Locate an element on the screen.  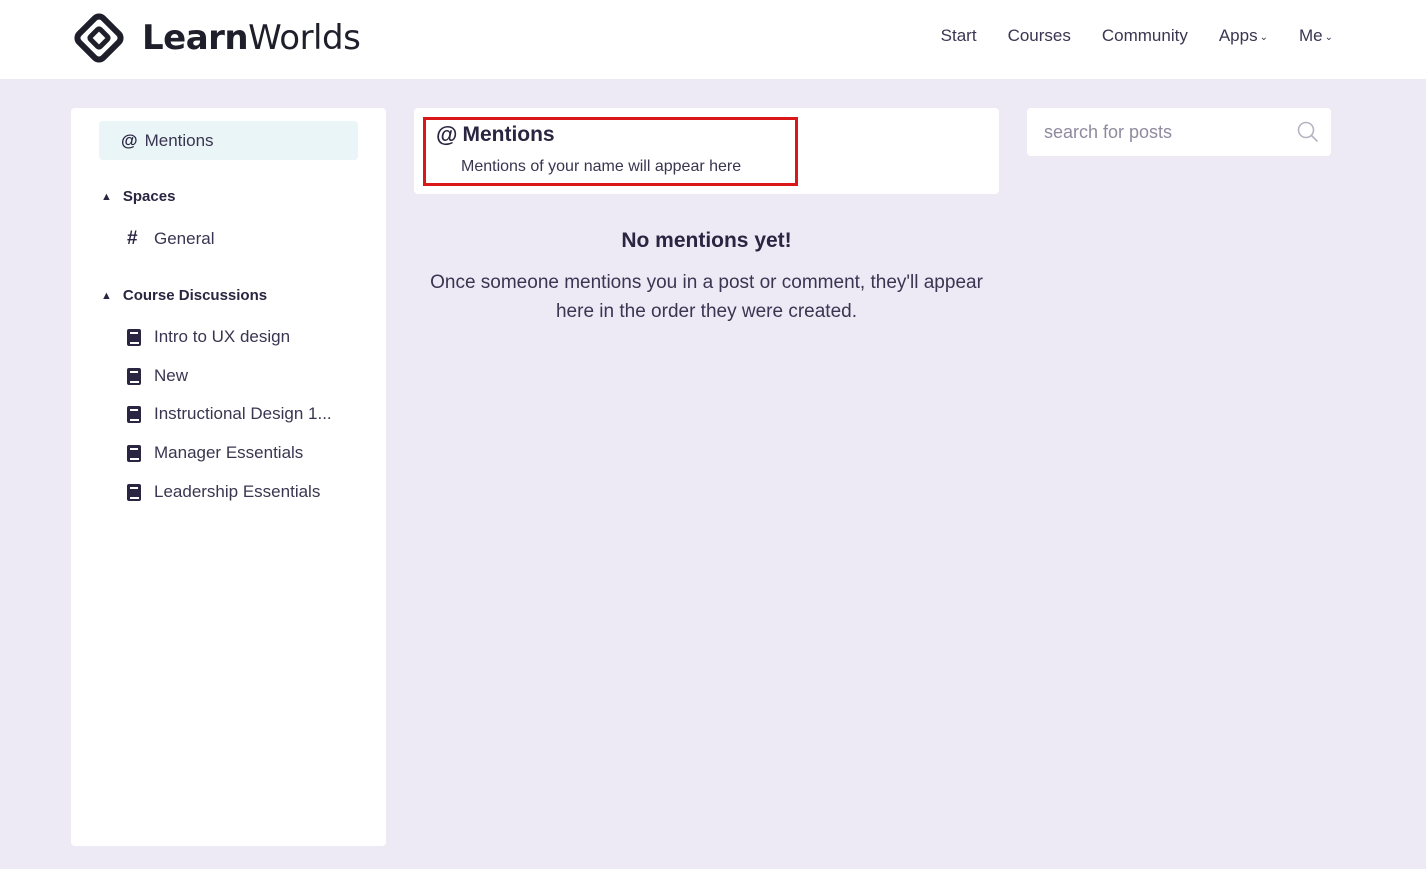
nav-community: Community is located at coordinates (1145, 36).